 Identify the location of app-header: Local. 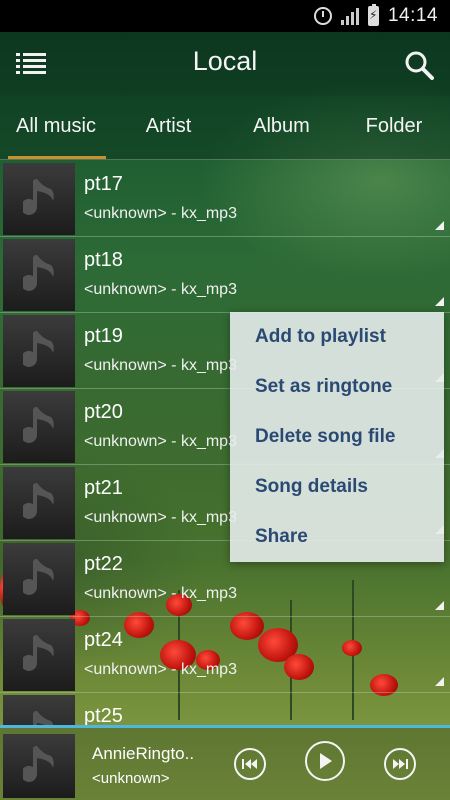
(225, 64).